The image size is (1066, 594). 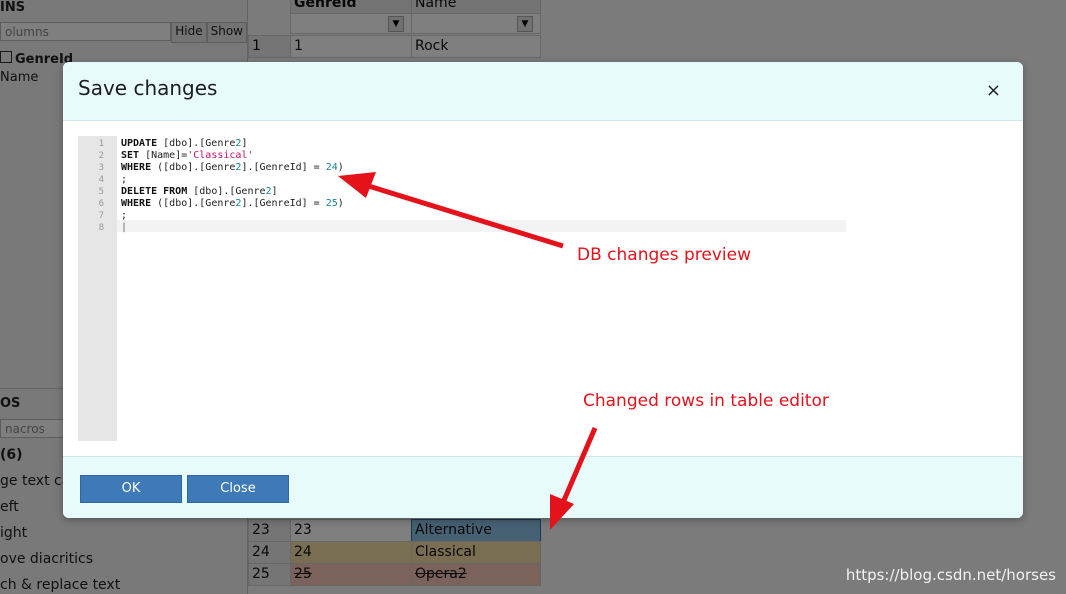 What do you see at coordinates (950, 575) in the screenshot?
I see `watermark: https://blog.csdn.net/horses` at bounding box center [950, 575].